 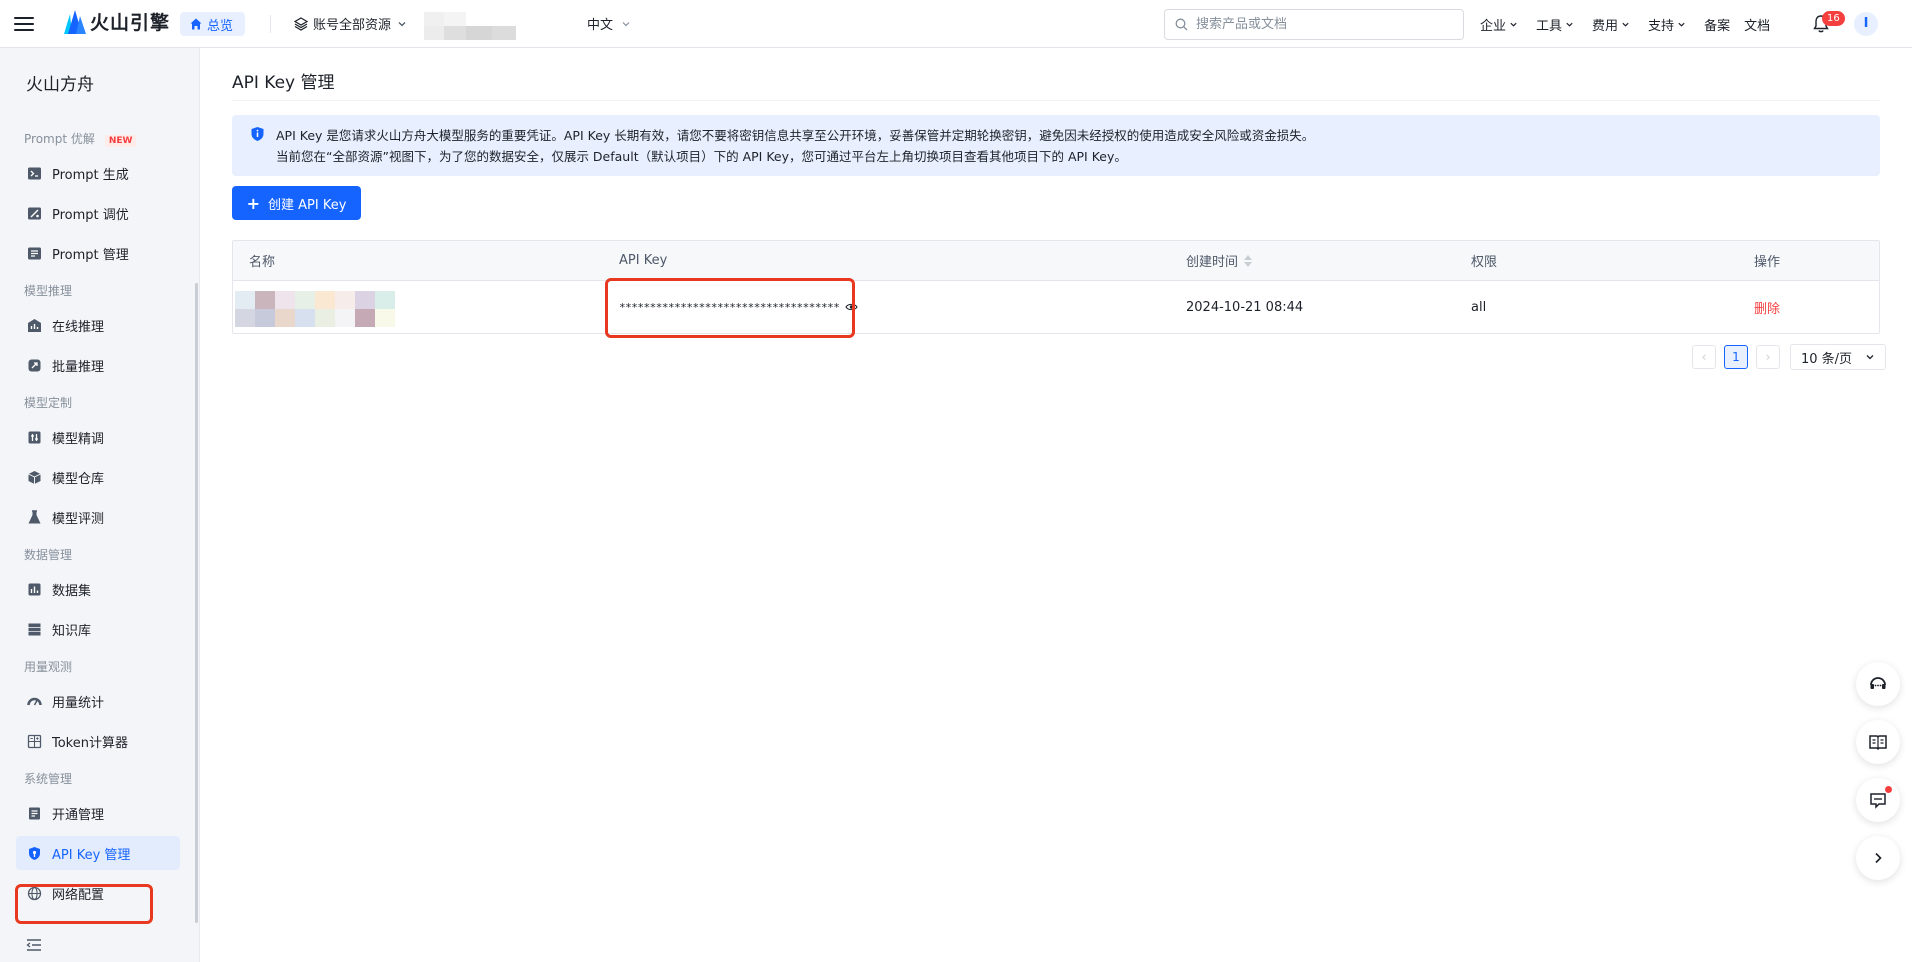 I want to click on sidebar-group-usage: 用量观测, so click(x=48, y=667).